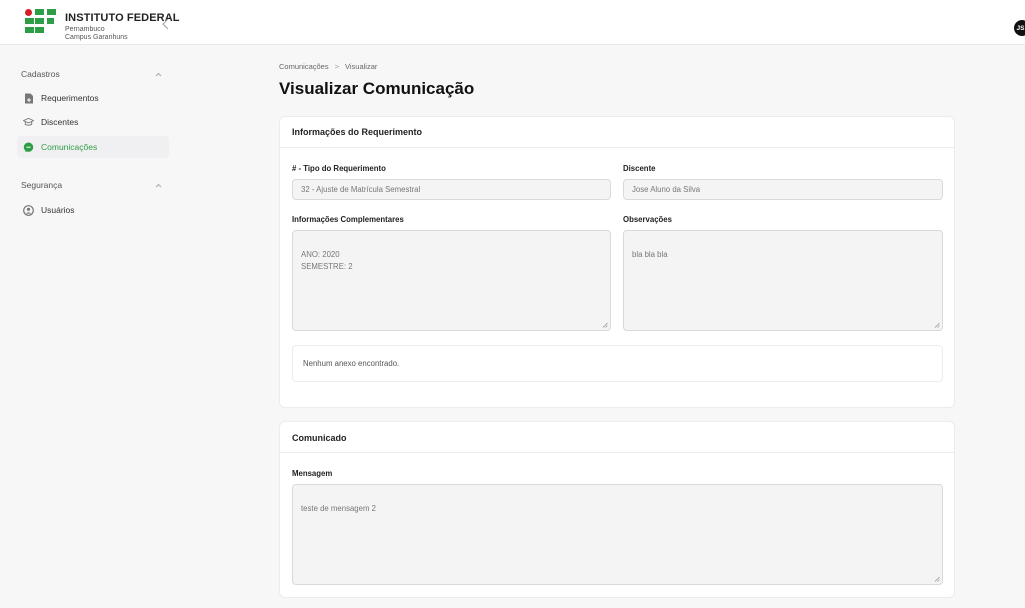 This screenshot has width=1025, height=608. Describe the element at coordinates (451, 189) in the screenshot. I see `tipo-requerimento-field: 32 - Ajuste de Matrícula Semestral` at that location.